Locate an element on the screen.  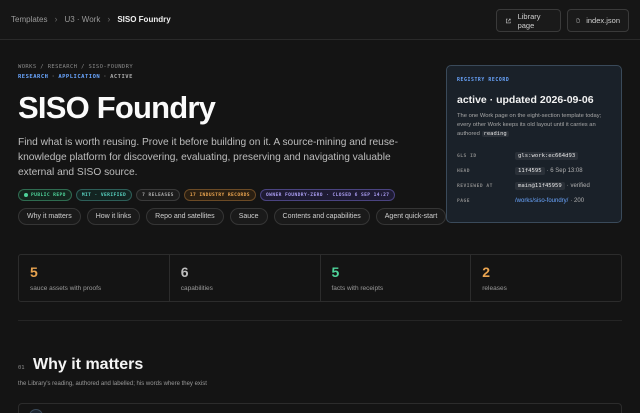
page-link: /works/siso-foundry/ is located at coordinates (541, 201).